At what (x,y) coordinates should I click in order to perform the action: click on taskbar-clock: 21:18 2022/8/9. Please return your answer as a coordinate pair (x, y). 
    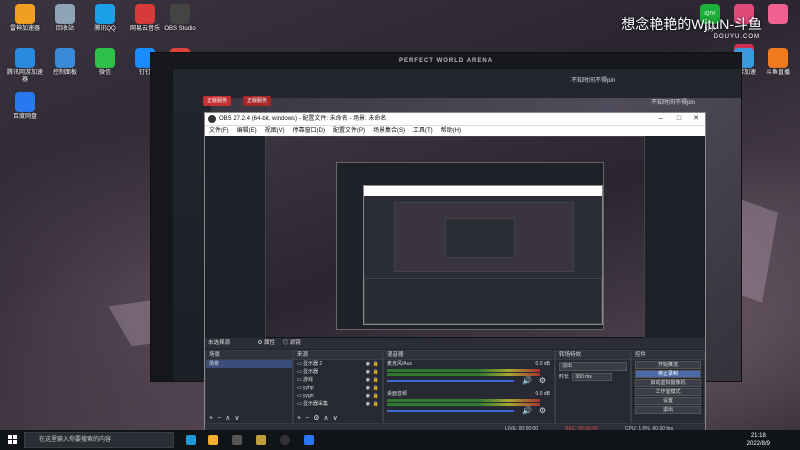
    Looking at the image, I should click on (758, 440).